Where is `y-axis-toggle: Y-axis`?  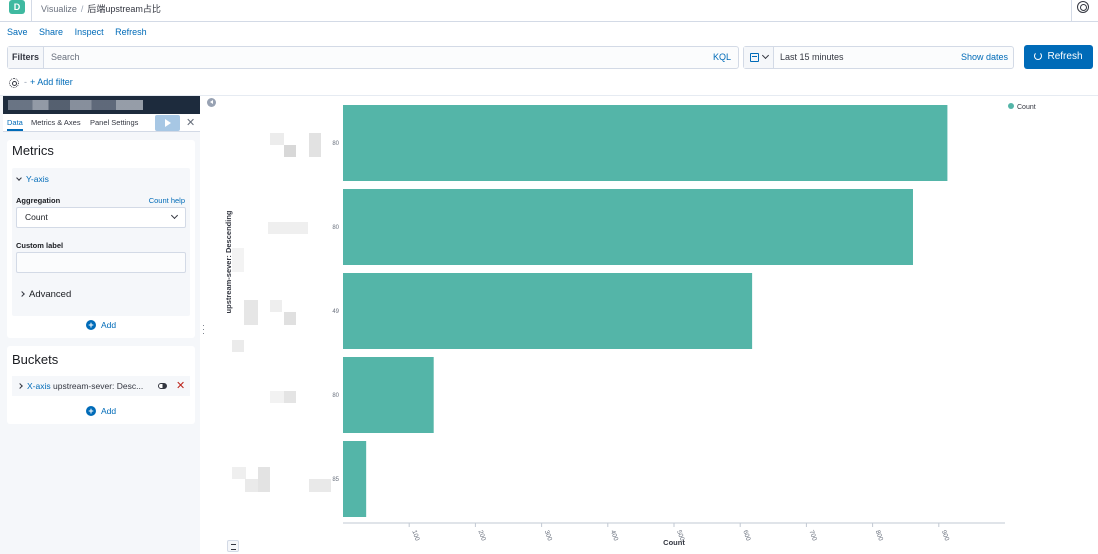
y-axis-toggle: Y-axis is located at coordinates (32, 179).